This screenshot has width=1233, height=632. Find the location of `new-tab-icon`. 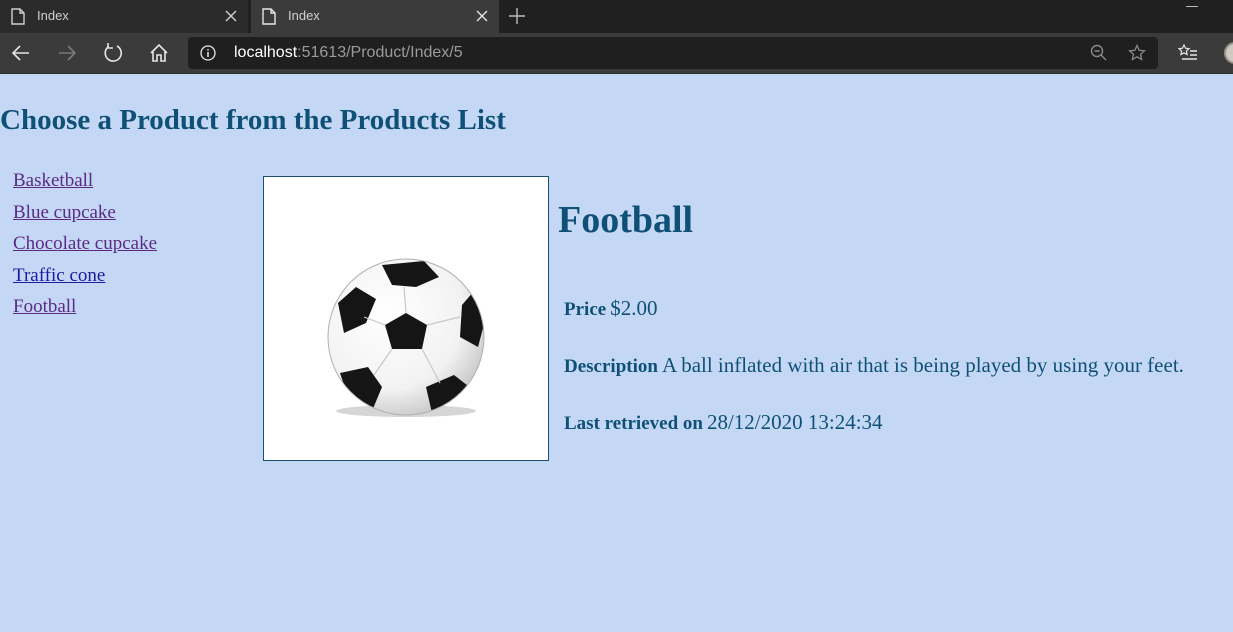

new-tab-icon is located at coordinates (517, 16).